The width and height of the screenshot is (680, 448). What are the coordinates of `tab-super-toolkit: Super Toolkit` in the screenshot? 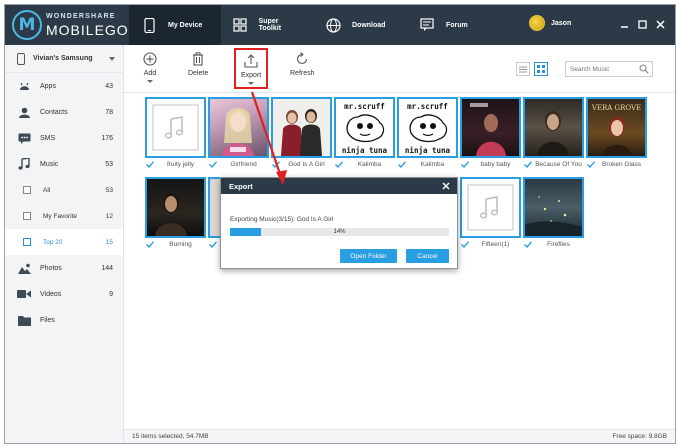 It's located at (267, 25).